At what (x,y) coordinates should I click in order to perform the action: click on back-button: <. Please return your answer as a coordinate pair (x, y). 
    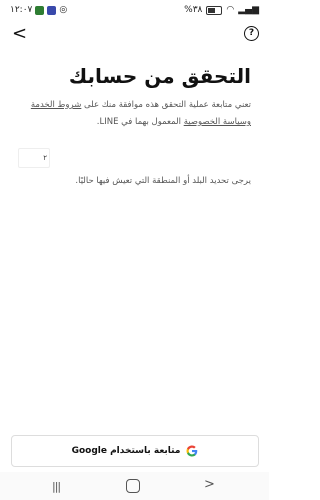
    Looking at the image, I should click on (19, 34).